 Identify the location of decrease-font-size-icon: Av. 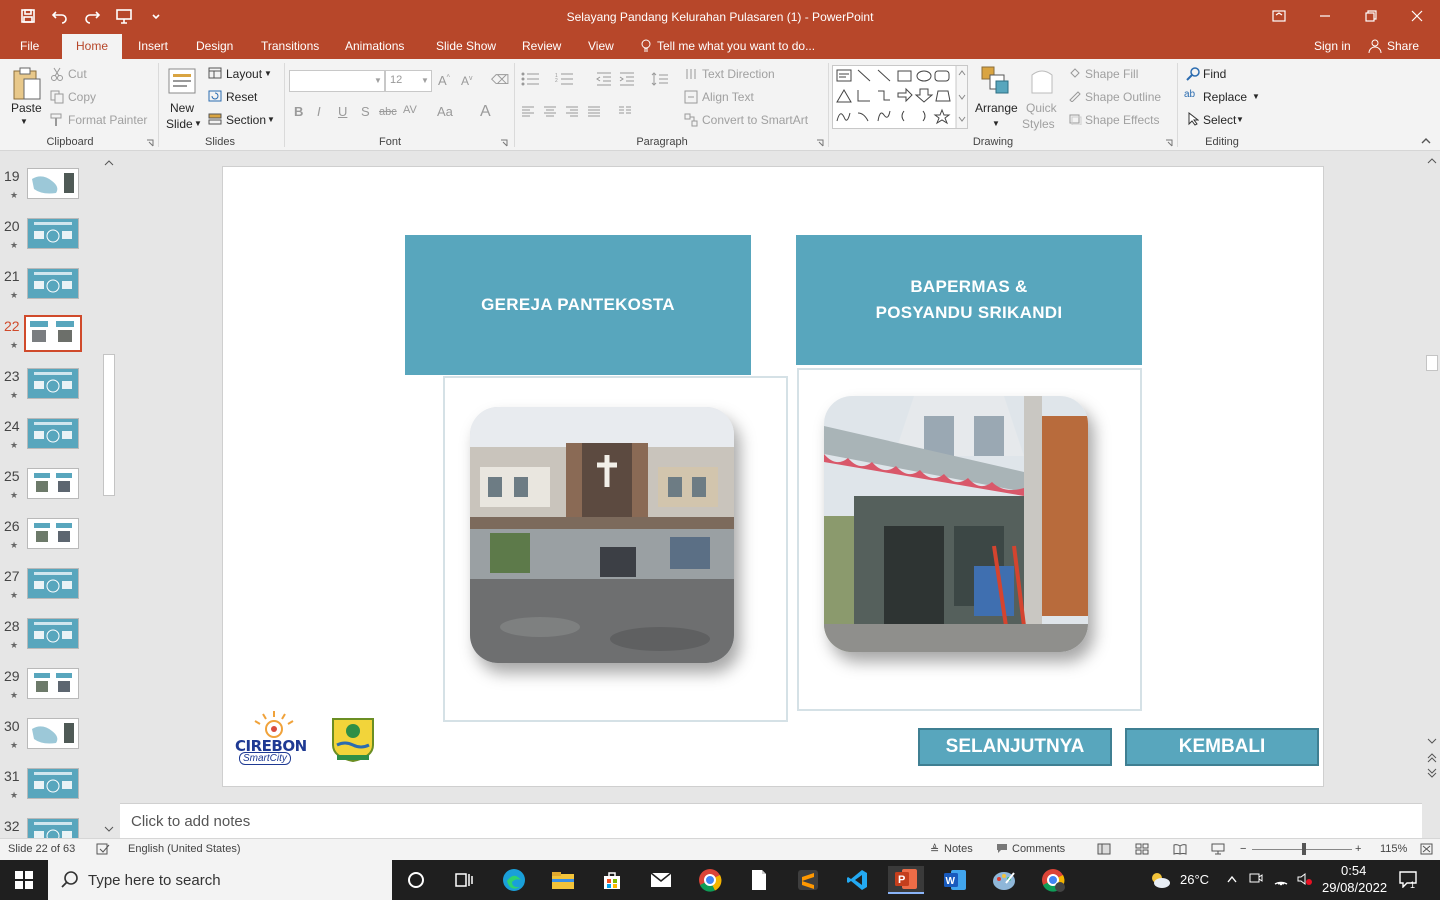
(467, 81).